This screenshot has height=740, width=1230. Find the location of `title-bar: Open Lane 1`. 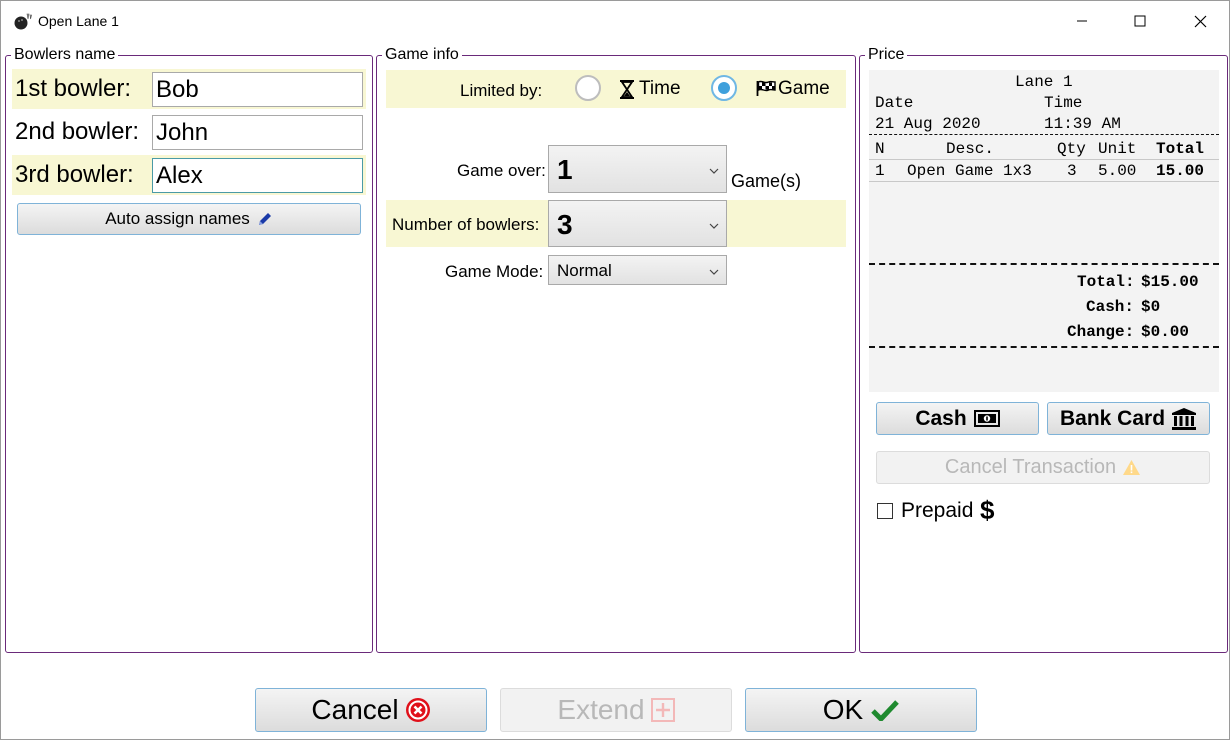

title-bar: Open Lane 1 is located at coordinates (615, 21).